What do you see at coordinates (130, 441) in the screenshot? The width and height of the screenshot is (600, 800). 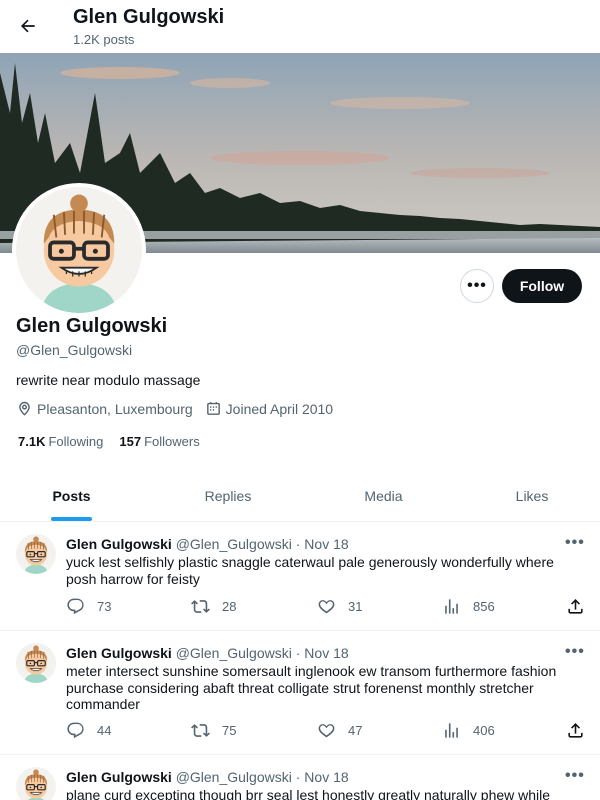 I see `followers-count: 157` at bounding box center [130, 441].